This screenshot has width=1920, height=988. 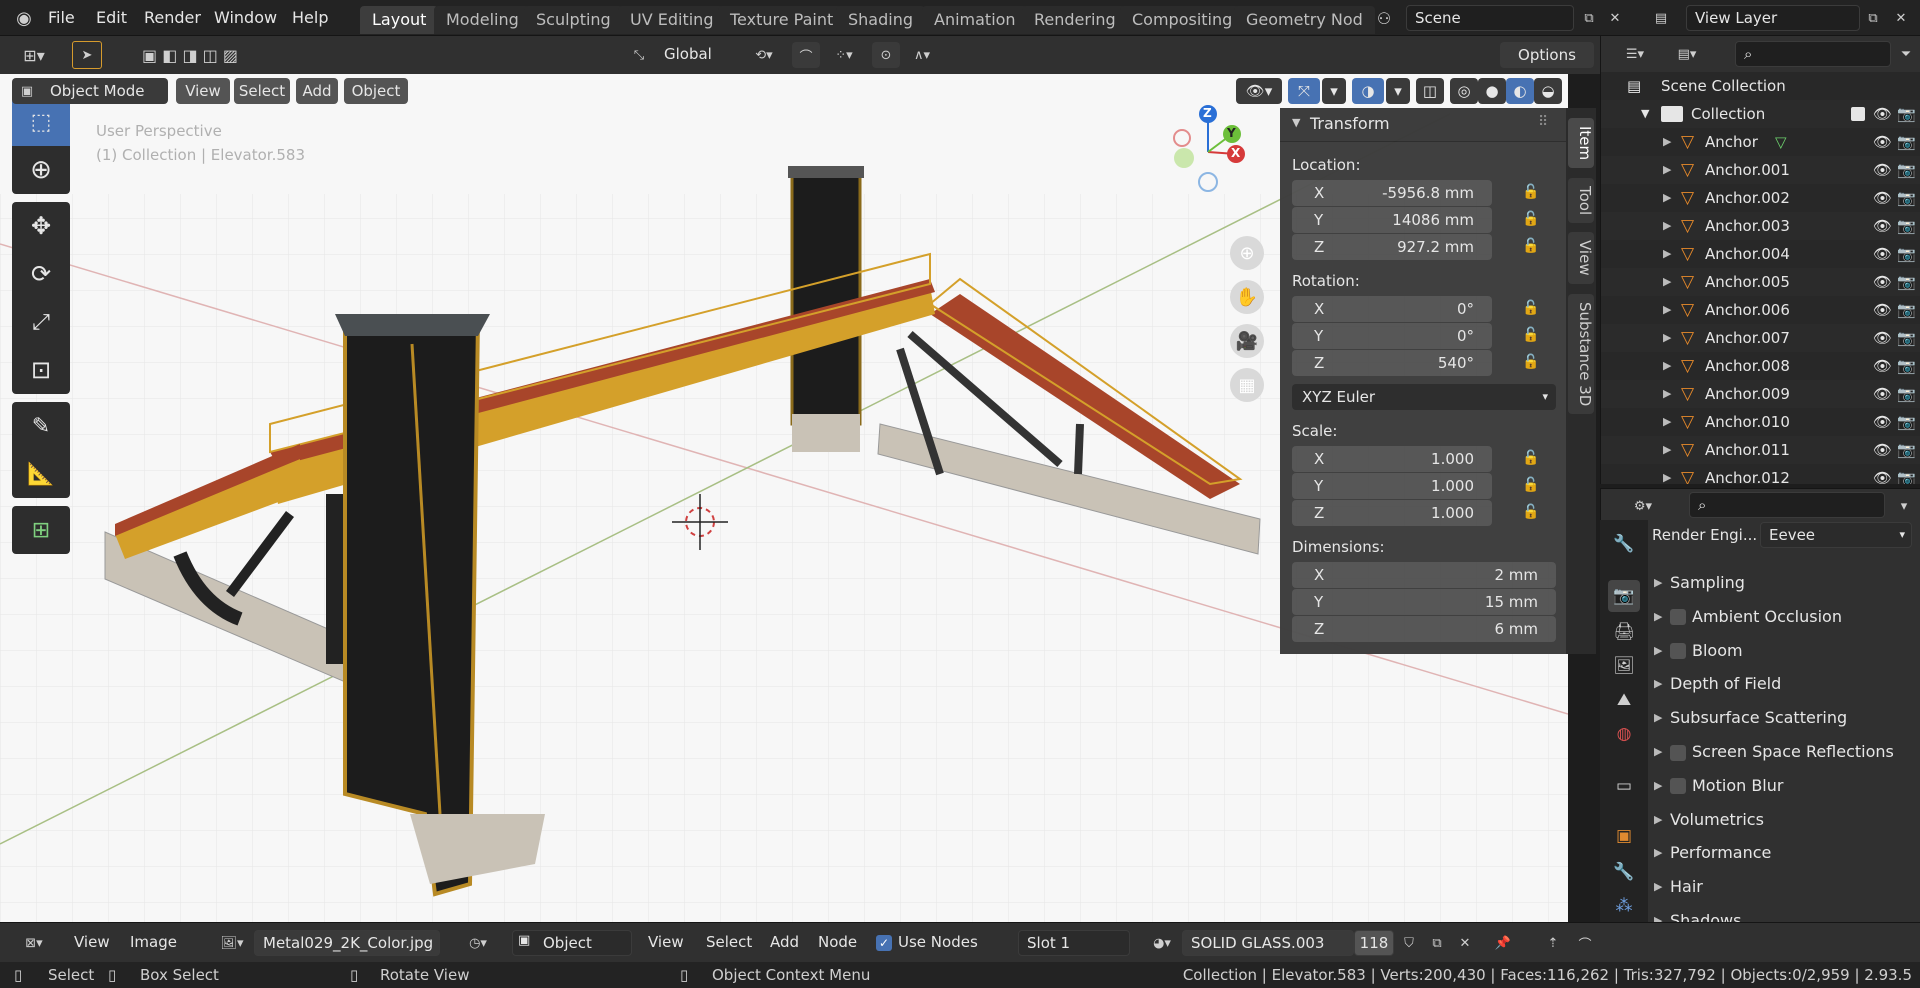 I want to click on viewport-menu-add: Add, so click(x=317, y=91).